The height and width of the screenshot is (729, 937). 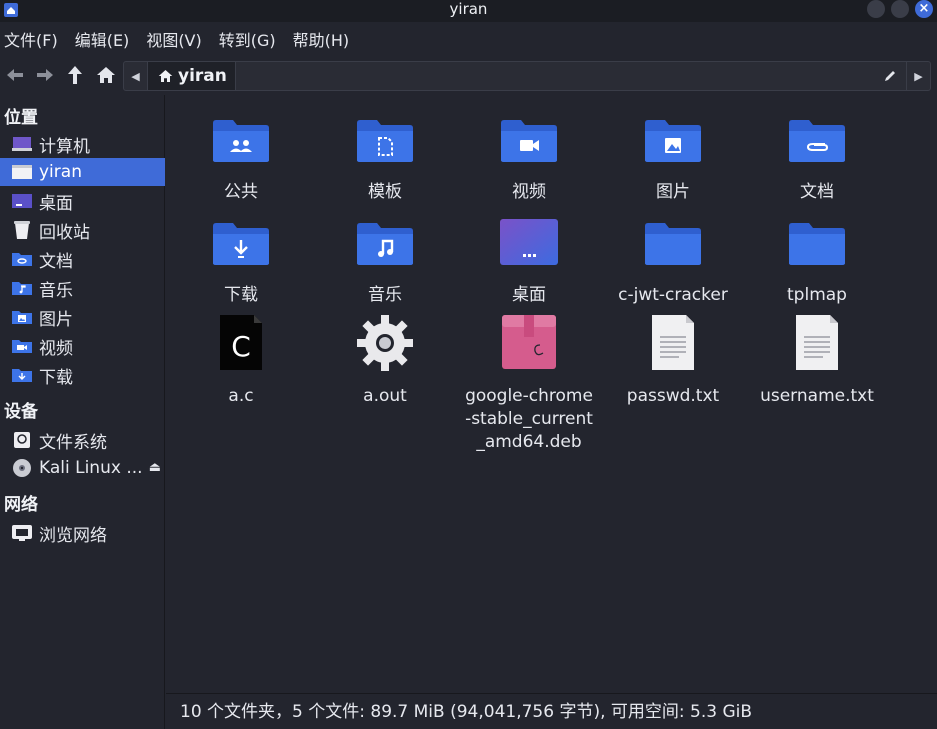 I want to click on folder-music-icon, so click(x=385, y=244).